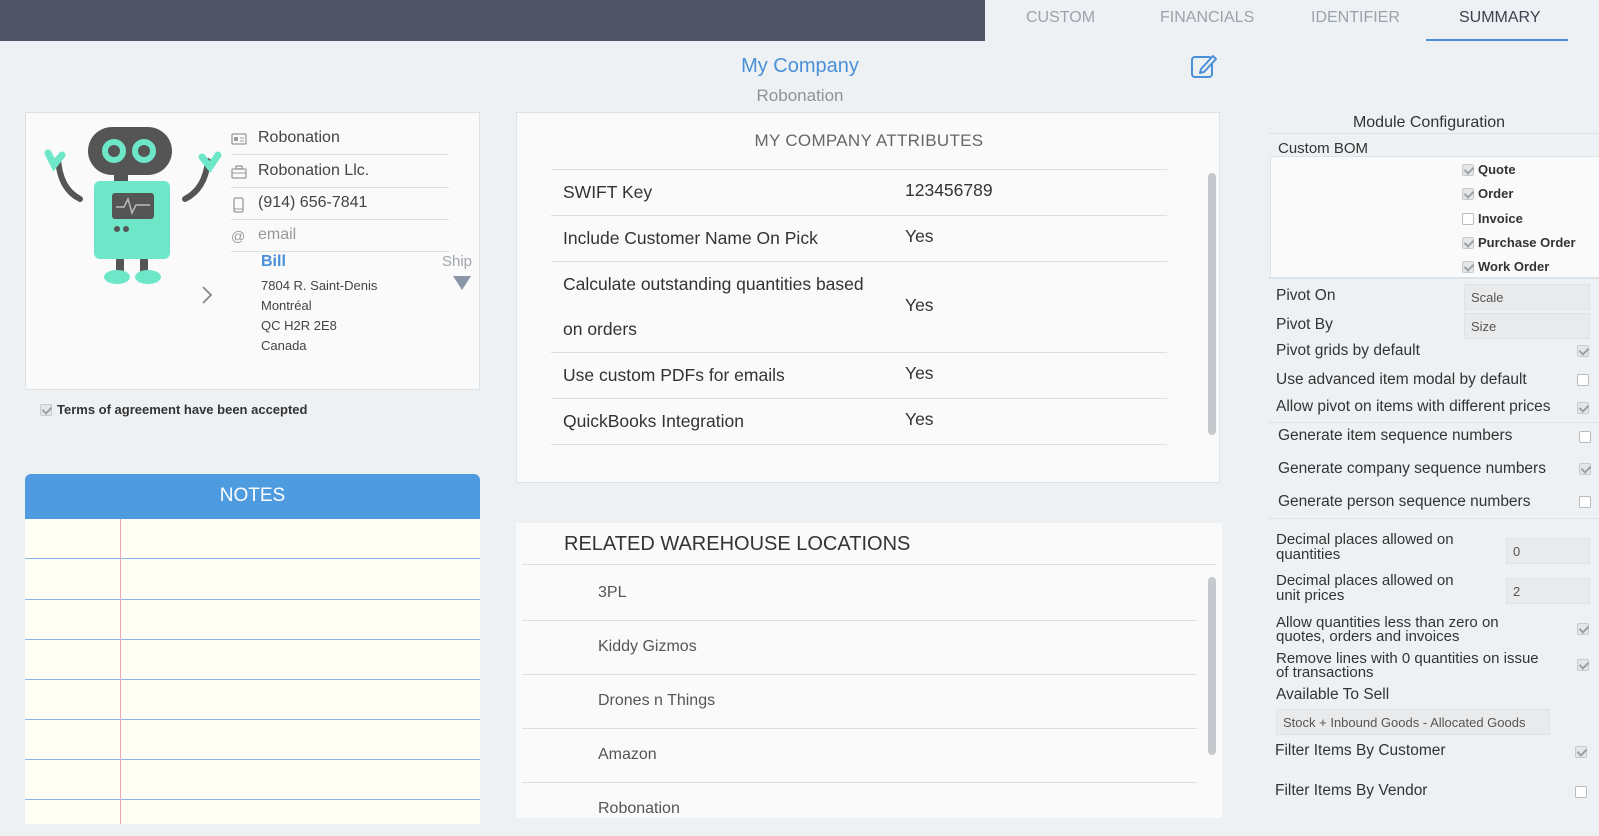  Describe the element at coordinates (647, 646) in the screenshot. I see `warehouse-name: Kiddy Gizmos` at that location.